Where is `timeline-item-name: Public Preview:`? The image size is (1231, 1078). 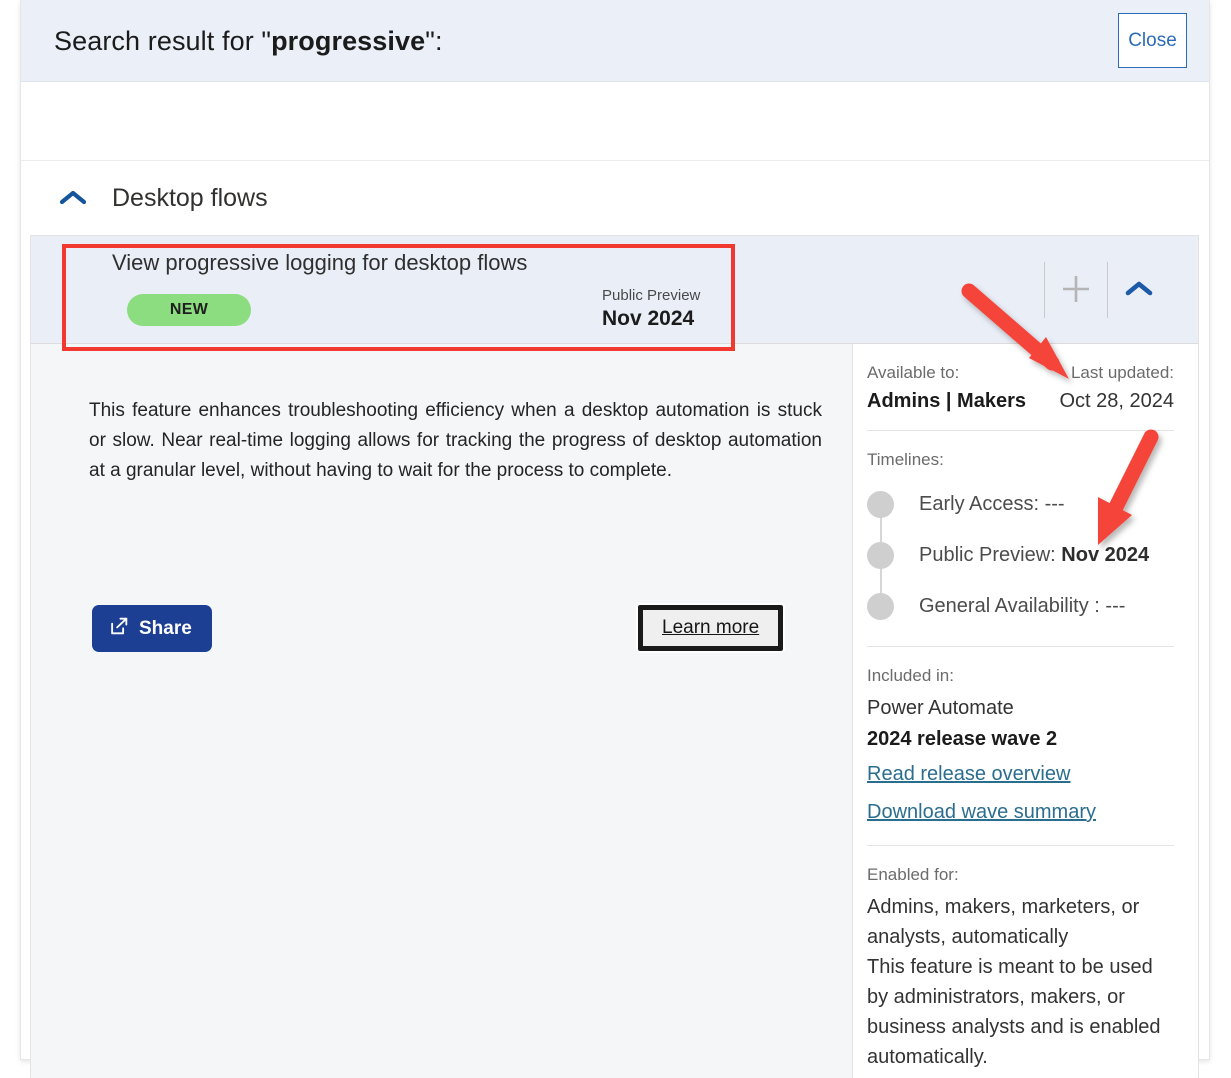 timeline-item-name: Public Preview: is located at coordinates (987, 555).